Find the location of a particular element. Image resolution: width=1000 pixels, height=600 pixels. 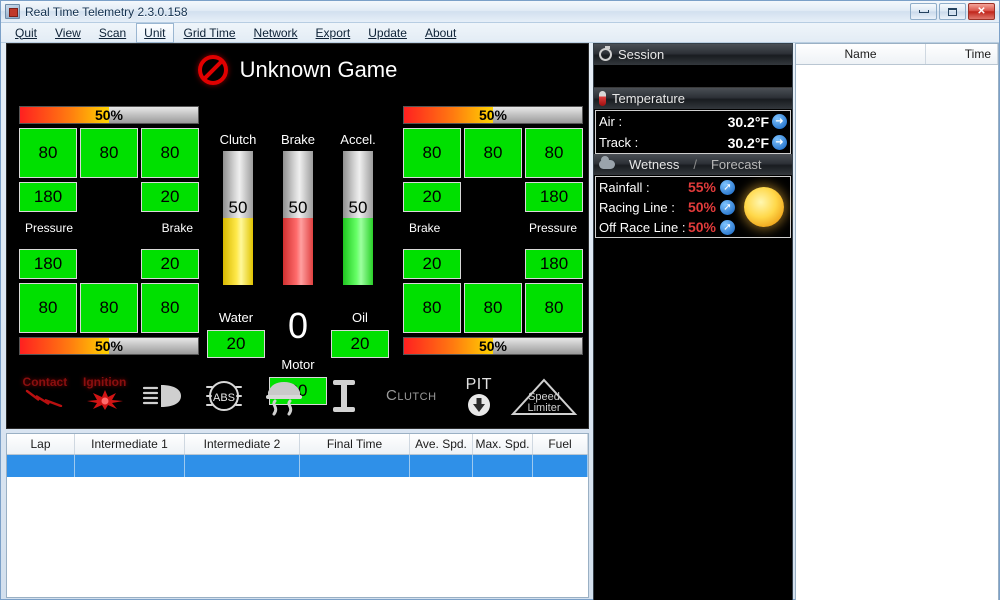

front-right-pressure-label: Pressure is located at coordinates (552, 228).